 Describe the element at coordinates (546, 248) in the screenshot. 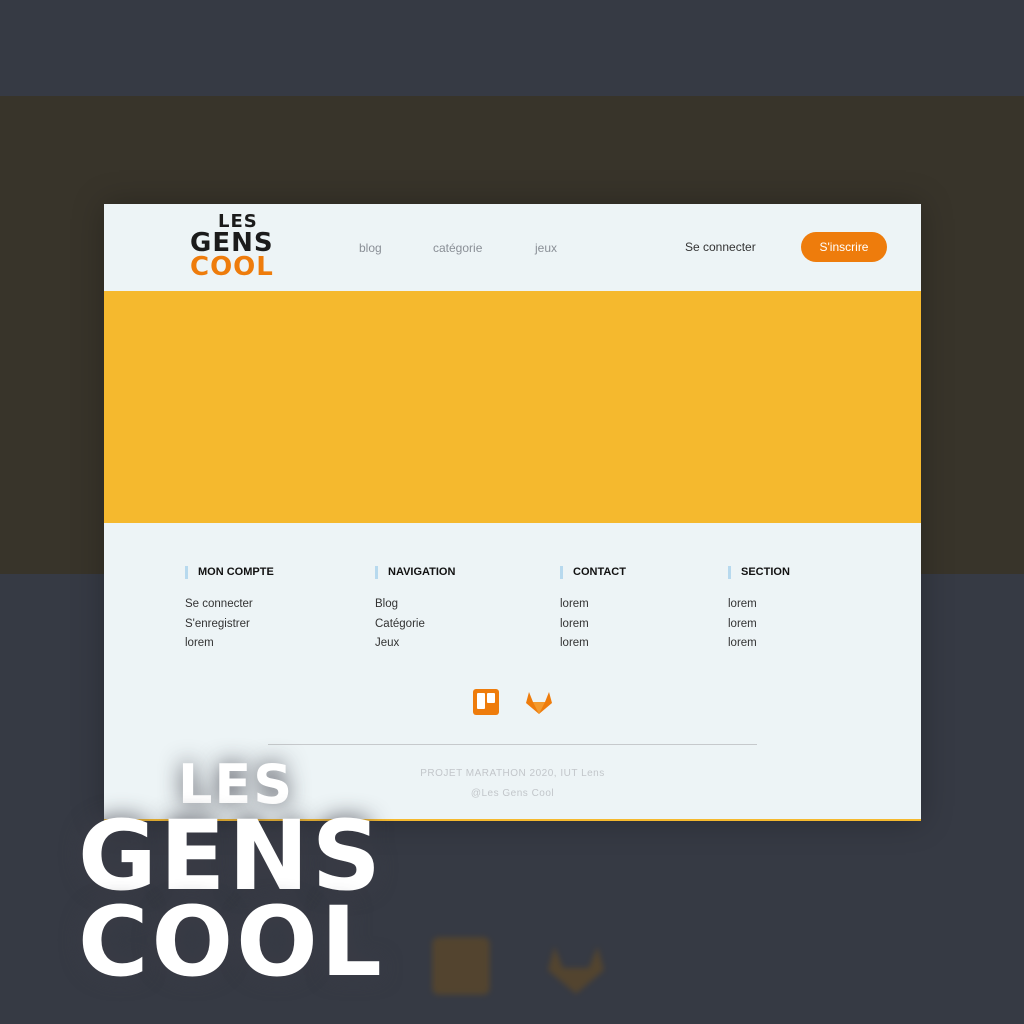

I see `nav-jeux-link: jeux` at that location.